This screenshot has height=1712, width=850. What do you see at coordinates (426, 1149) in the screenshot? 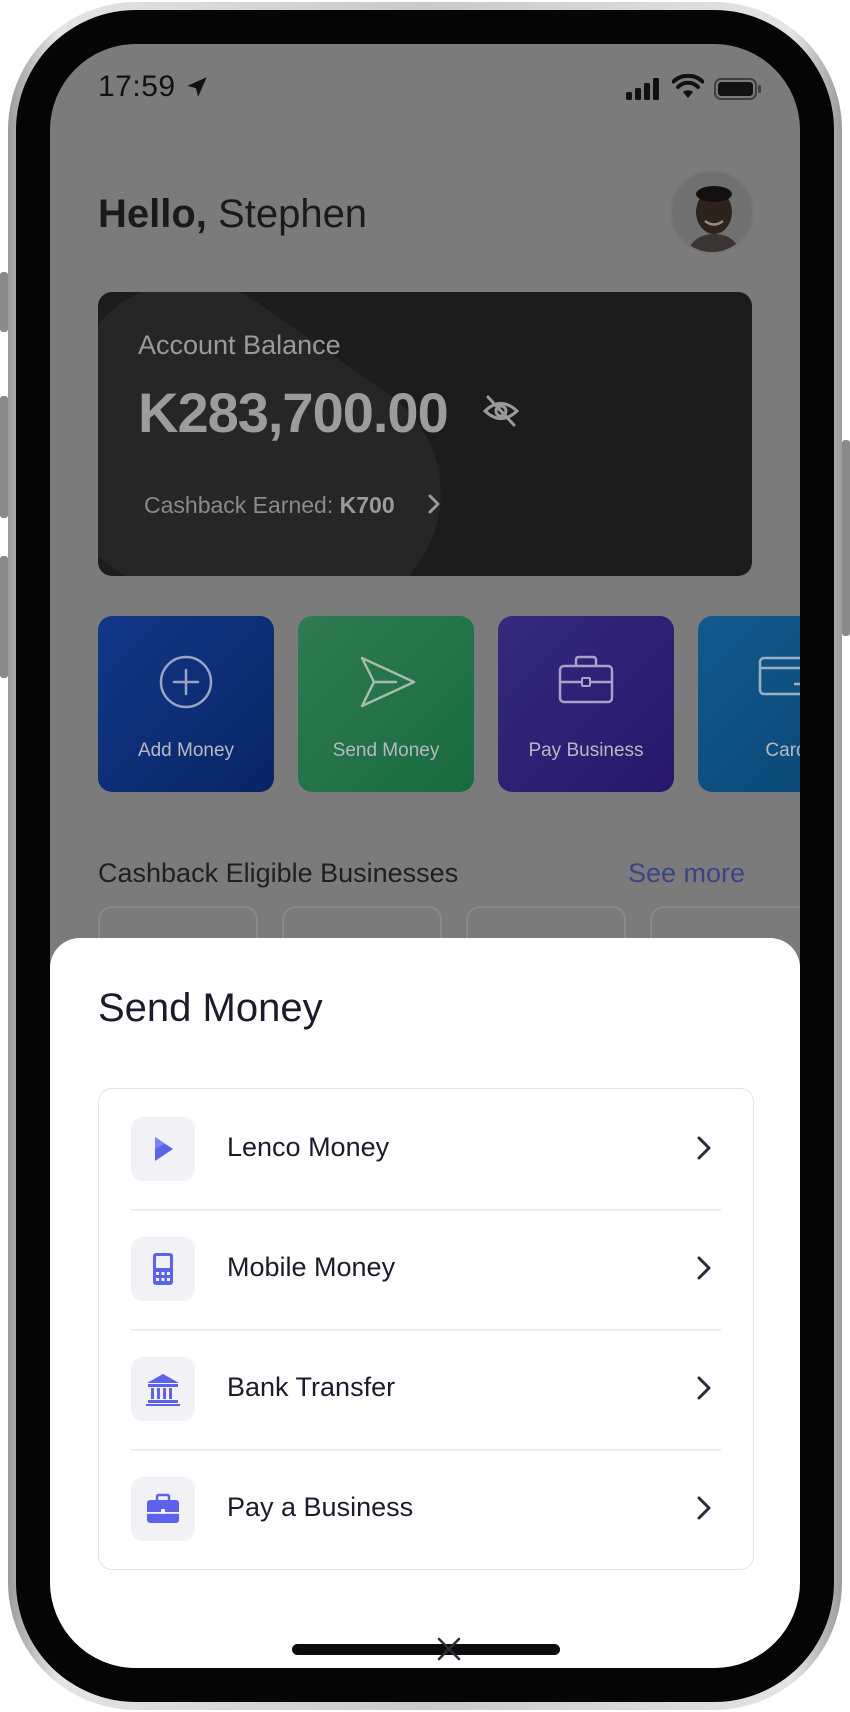
I see `option-lenco-money: Lenco Money` at bounding box center [426, 1149].